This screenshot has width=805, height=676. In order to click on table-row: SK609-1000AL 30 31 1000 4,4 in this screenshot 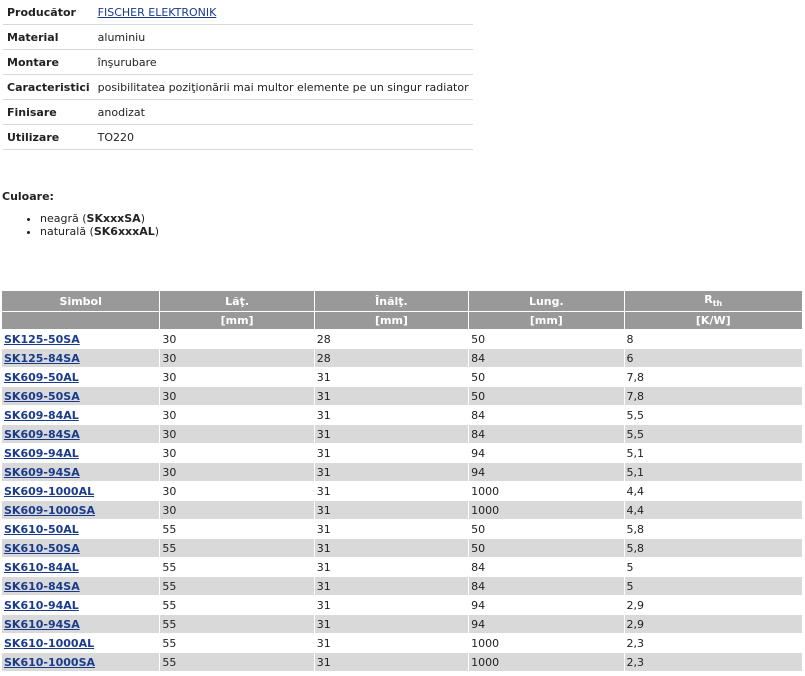, I will do `click(402, 490)`.